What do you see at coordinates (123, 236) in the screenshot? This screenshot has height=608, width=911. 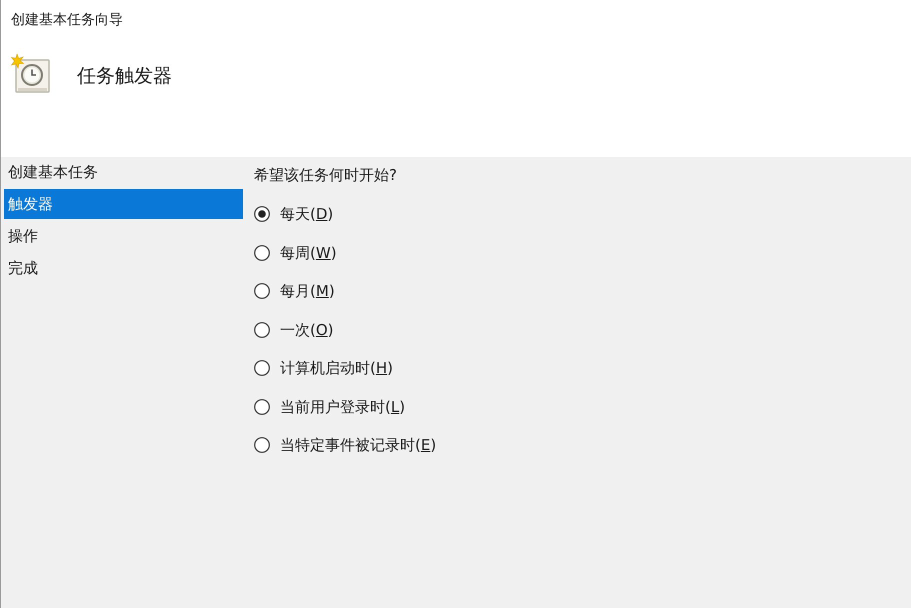 I see `wizard-step: 操作` at bounding box center [123, 236].